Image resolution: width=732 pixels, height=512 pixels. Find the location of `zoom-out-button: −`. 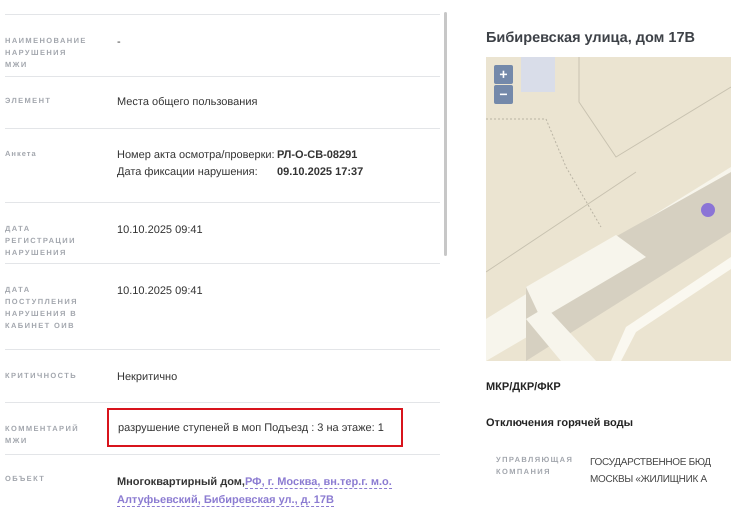

zoom-out-button: − is located at coordinates (503, 94).